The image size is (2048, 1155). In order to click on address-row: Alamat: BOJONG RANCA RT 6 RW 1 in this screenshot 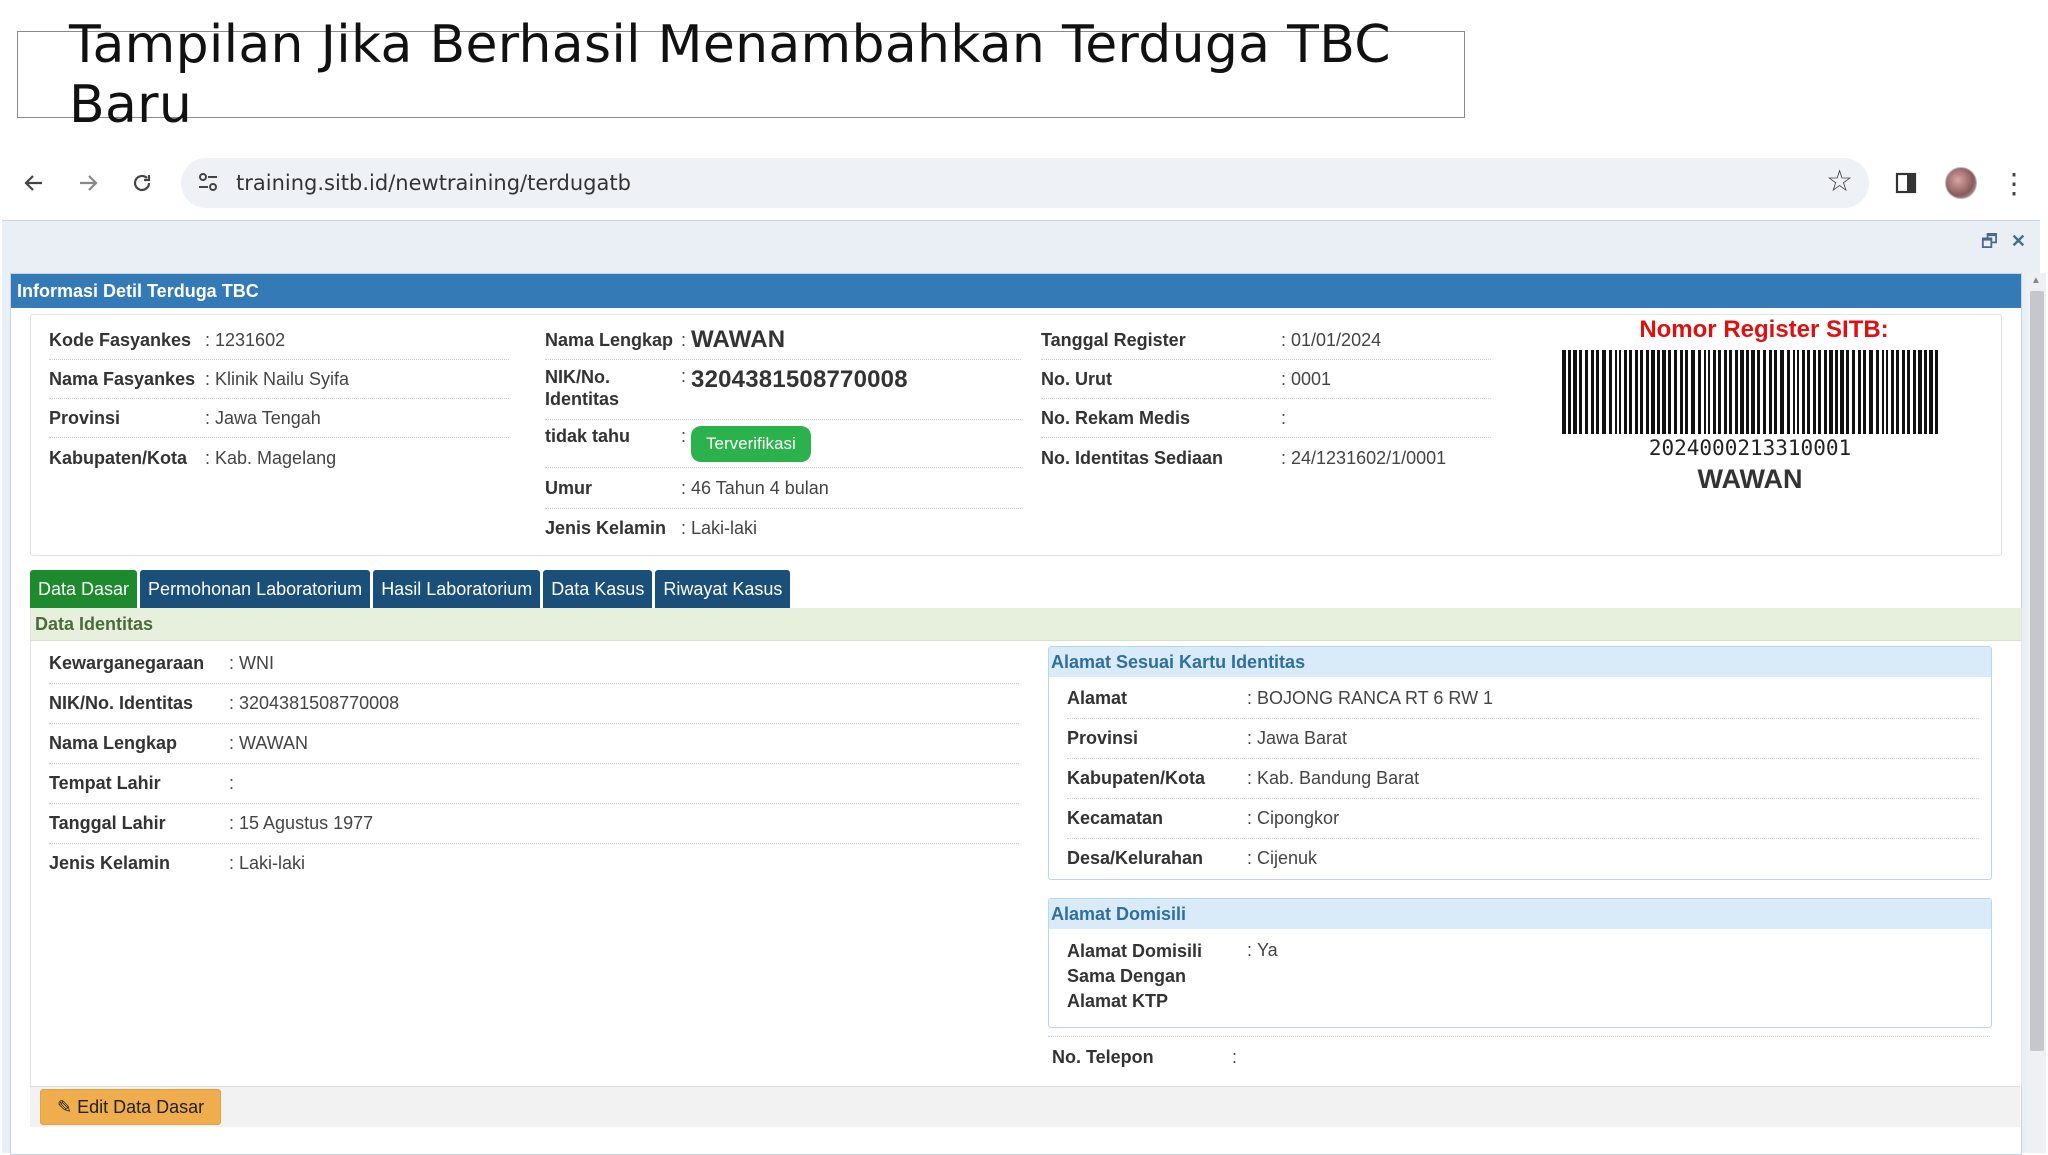, I will do `click(1523, 699)`.